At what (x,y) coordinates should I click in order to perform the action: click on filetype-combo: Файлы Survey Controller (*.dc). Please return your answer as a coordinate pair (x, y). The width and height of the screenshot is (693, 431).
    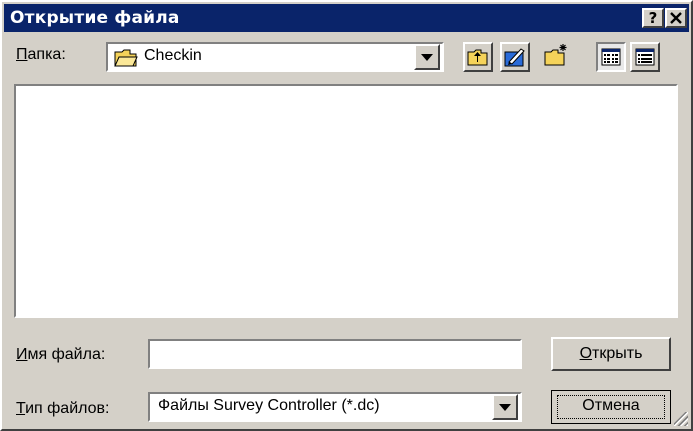
    Looking at the image, I should click on (335, 407).